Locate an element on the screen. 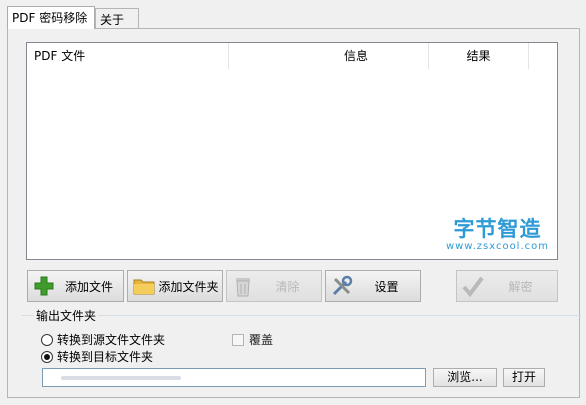  tab-pdf-remove: PDF 密码移除 is located at coordinates (51, 17).